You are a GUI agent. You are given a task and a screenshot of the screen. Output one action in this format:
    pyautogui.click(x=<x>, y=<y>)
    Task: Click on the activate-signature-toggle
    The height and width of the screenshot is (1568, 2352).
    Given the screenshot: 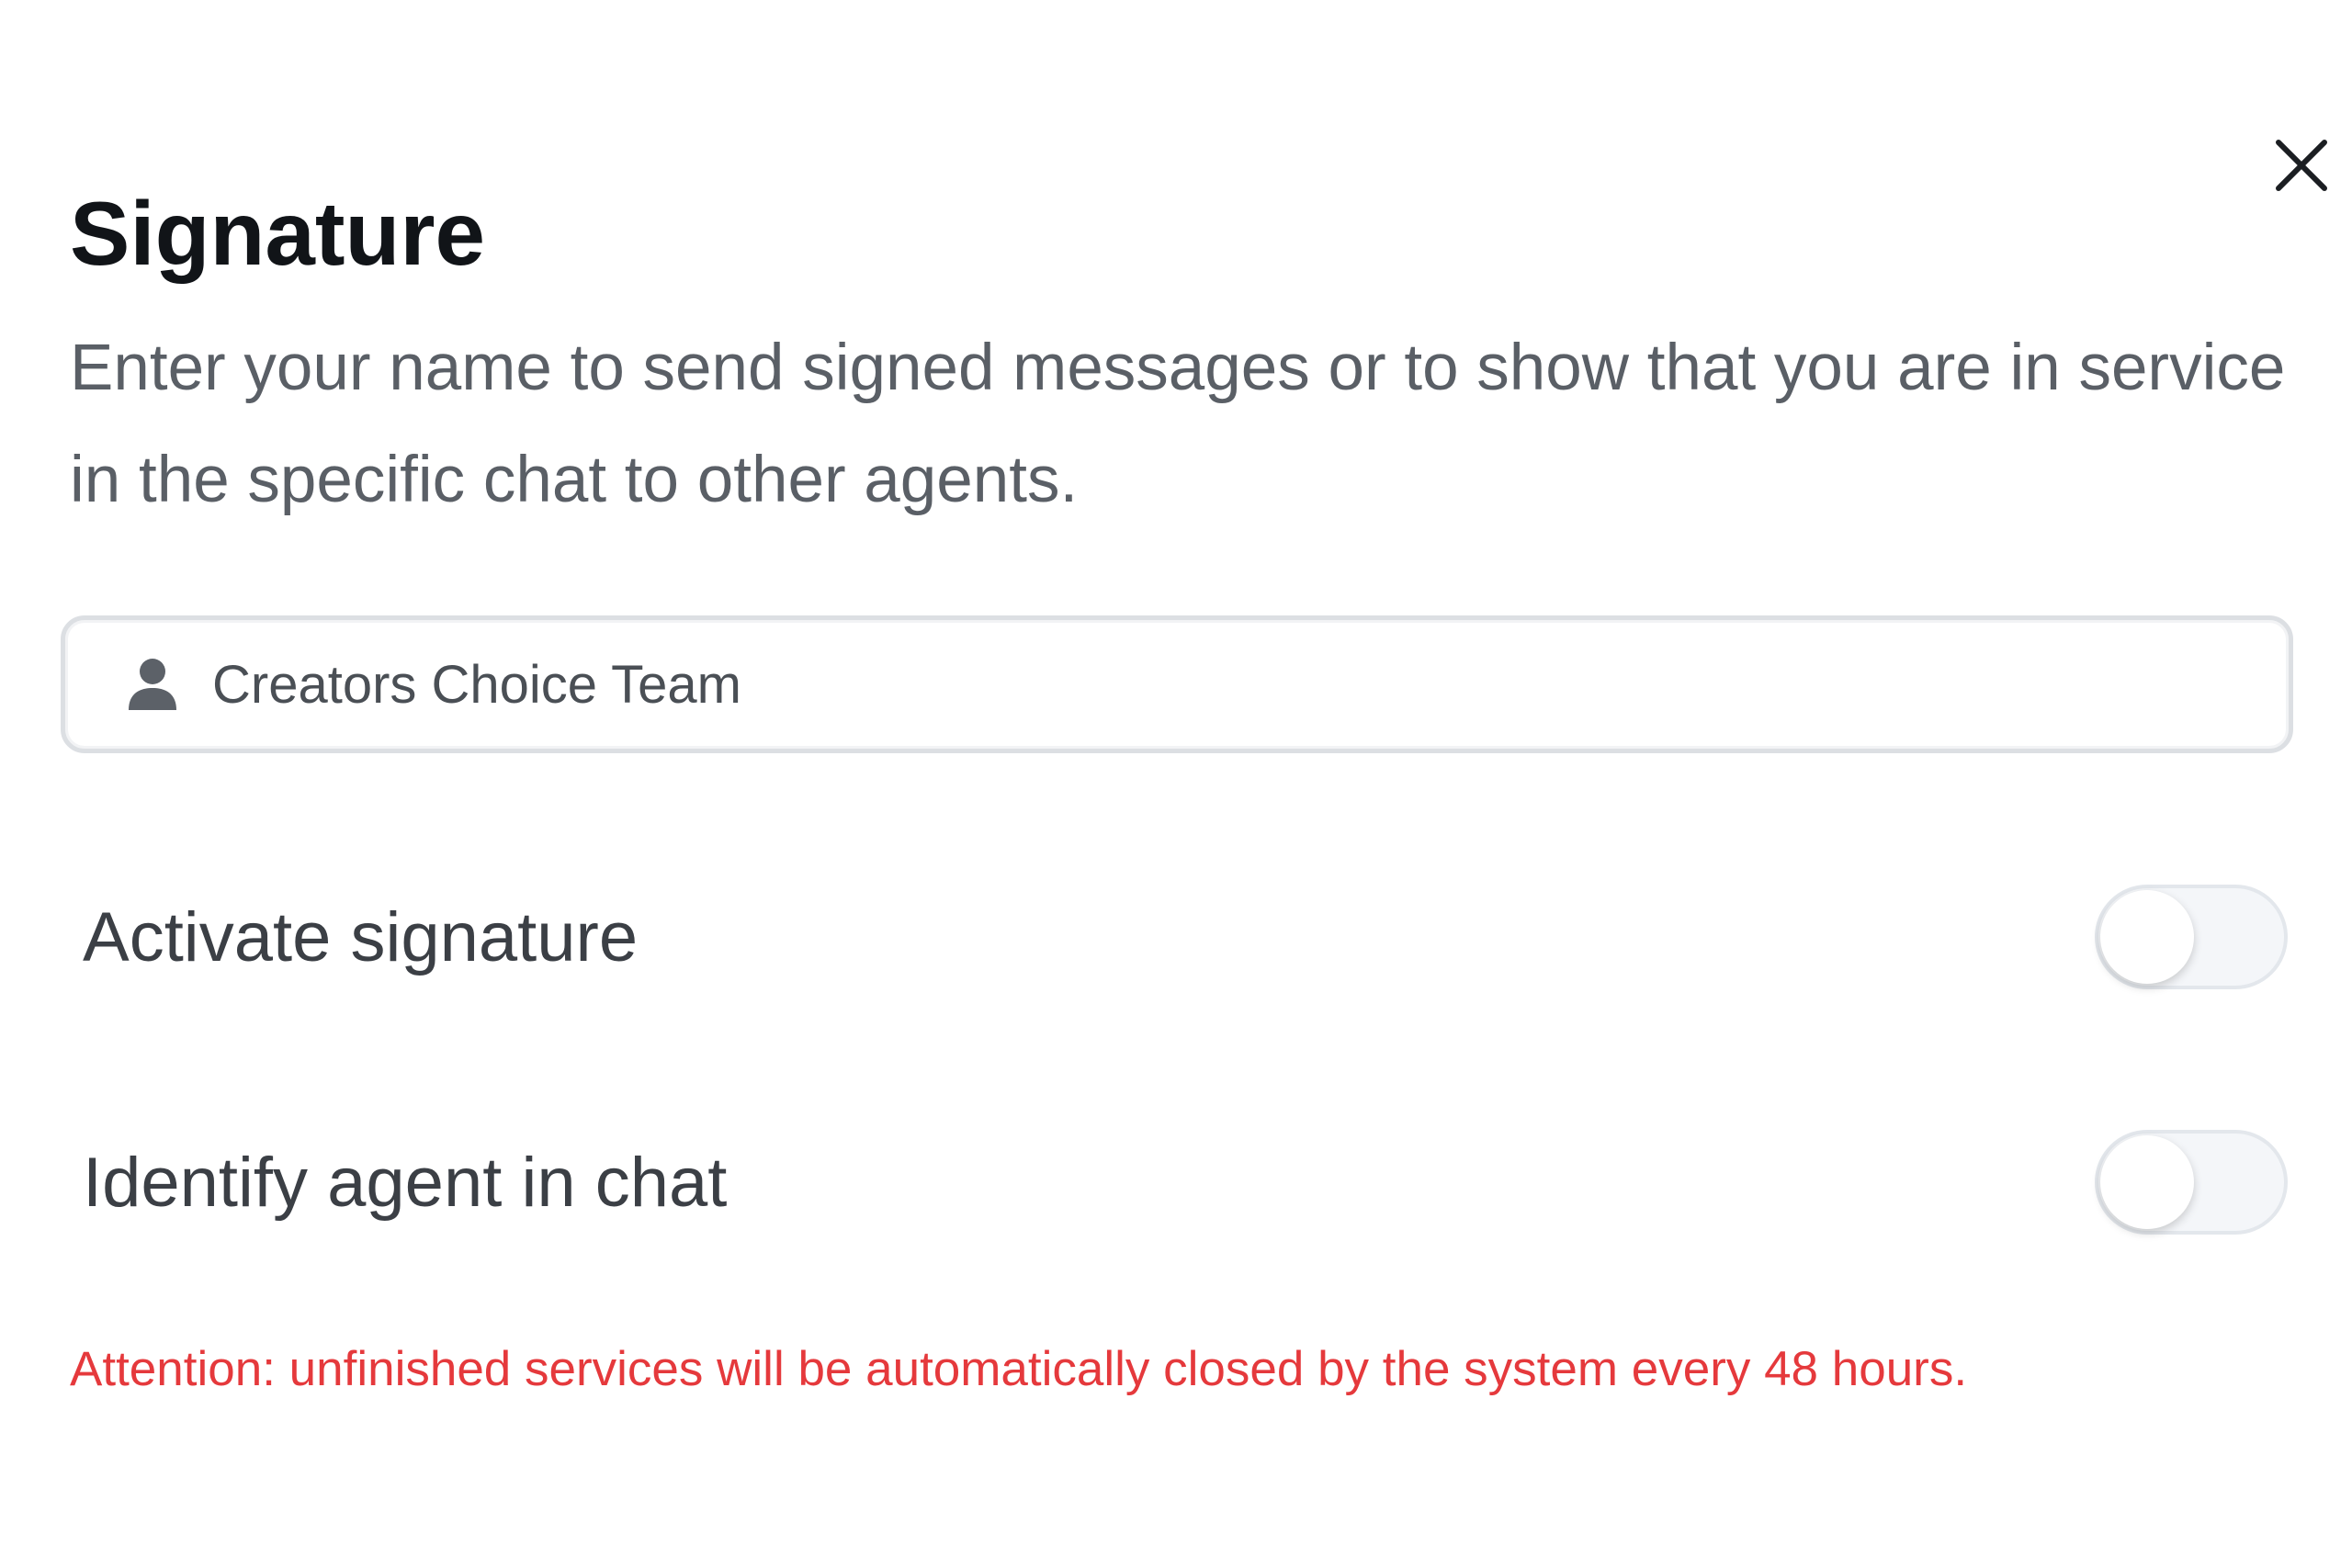 What is the action you would take?
    pyautogui.click(x=2191, y=937)
    